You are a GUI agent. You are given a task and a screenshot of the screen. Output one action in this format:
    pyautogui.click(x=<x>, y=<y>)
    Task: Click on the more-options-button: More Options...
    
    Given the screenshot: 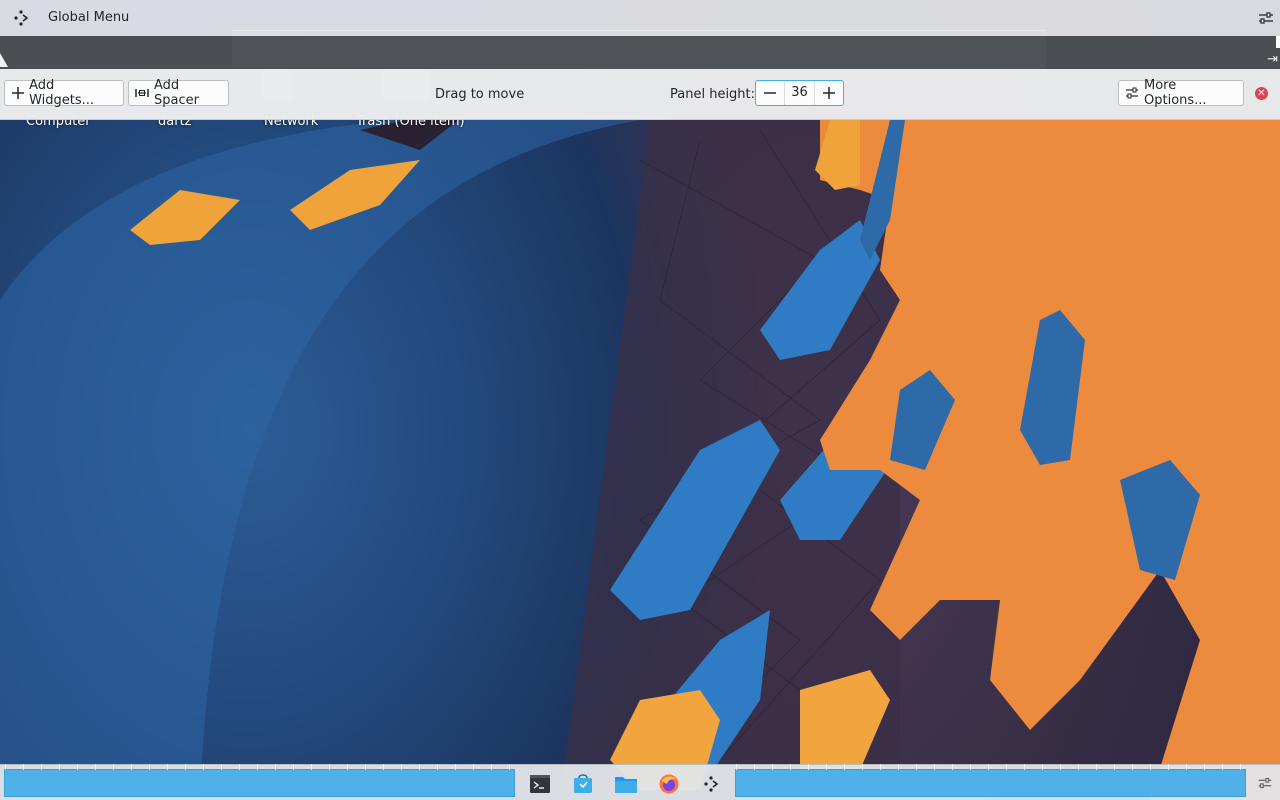 What is the action you would take?
    pyautogui.click(x=1181, y=93)
    